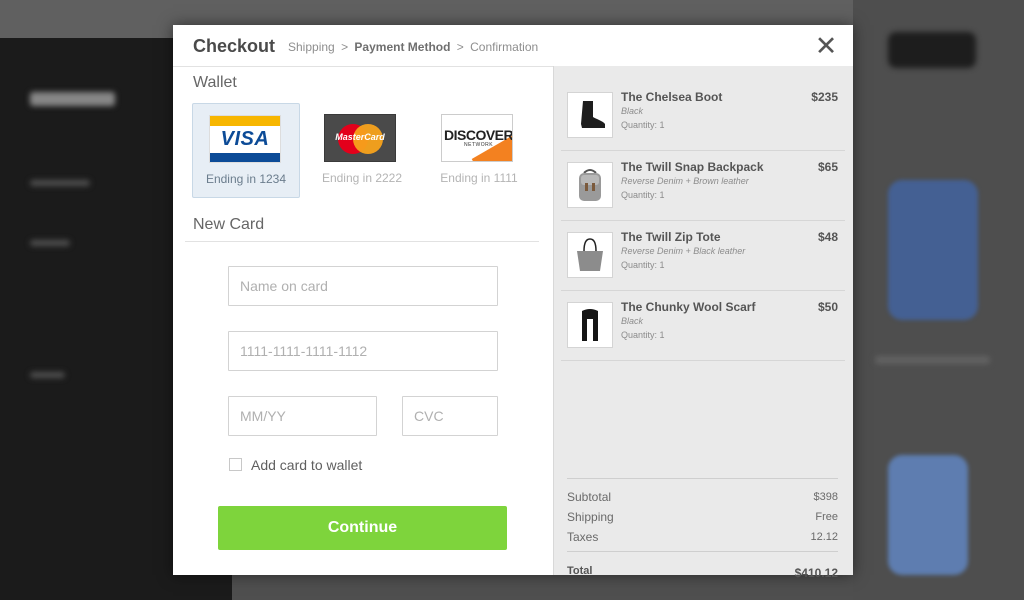  I want to click on wallet-heading: Wallet, so click(215, 82).